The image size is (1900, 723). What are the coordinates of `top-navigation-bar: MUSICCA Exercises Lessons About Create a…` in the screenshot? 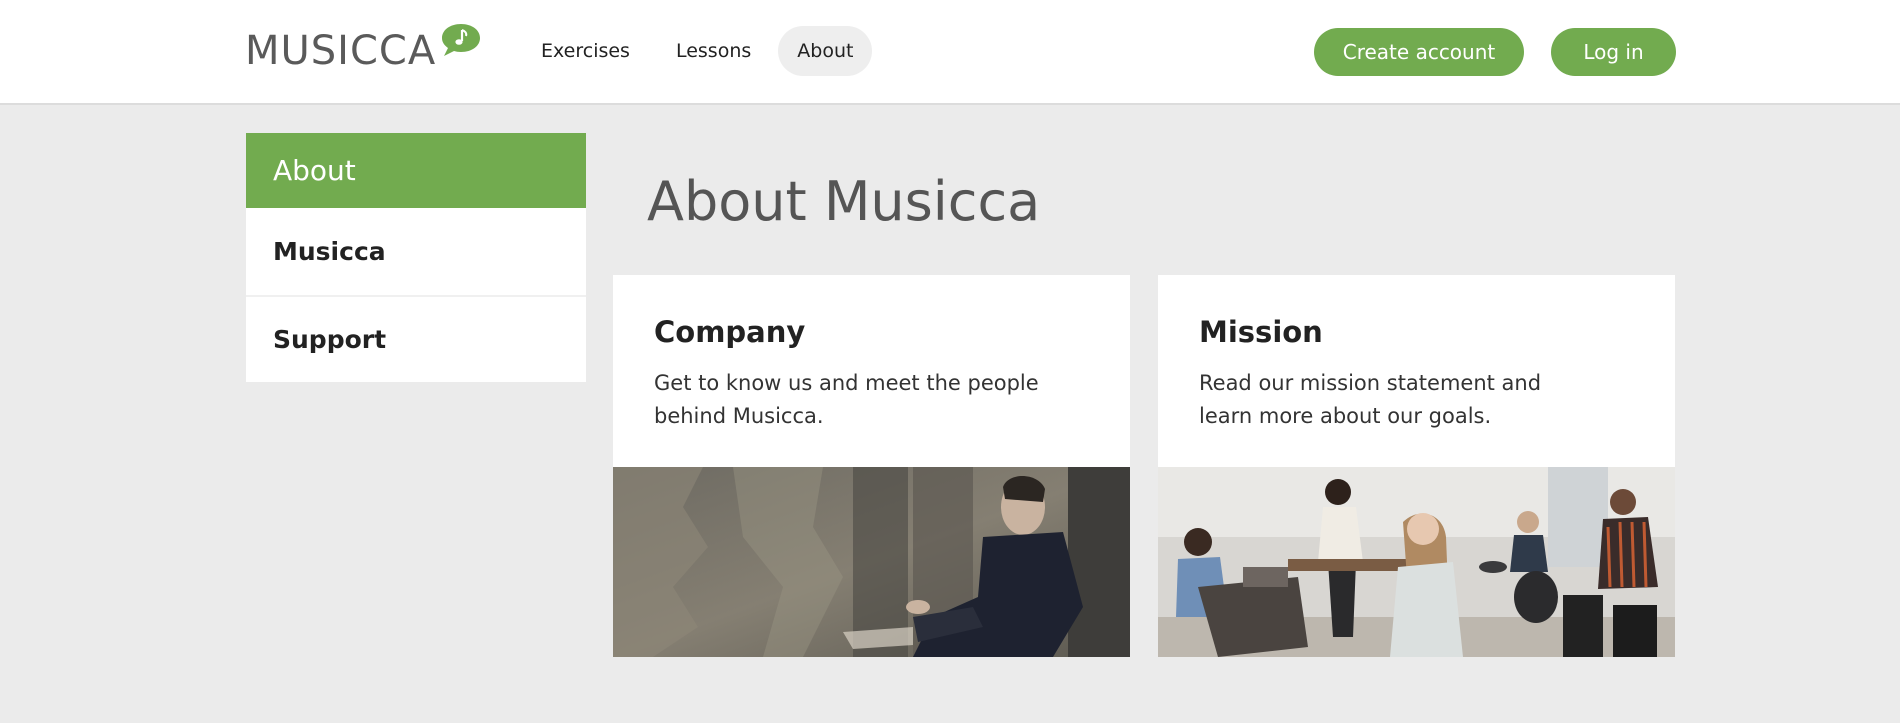 It's located at (950, 52).